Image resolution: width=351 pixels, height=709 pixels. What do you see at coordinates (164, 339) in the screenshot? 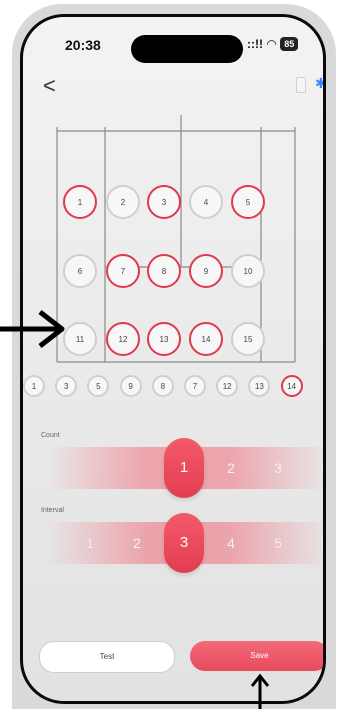
I see `court-ball-13: 13` at bounding box center [164, 339].